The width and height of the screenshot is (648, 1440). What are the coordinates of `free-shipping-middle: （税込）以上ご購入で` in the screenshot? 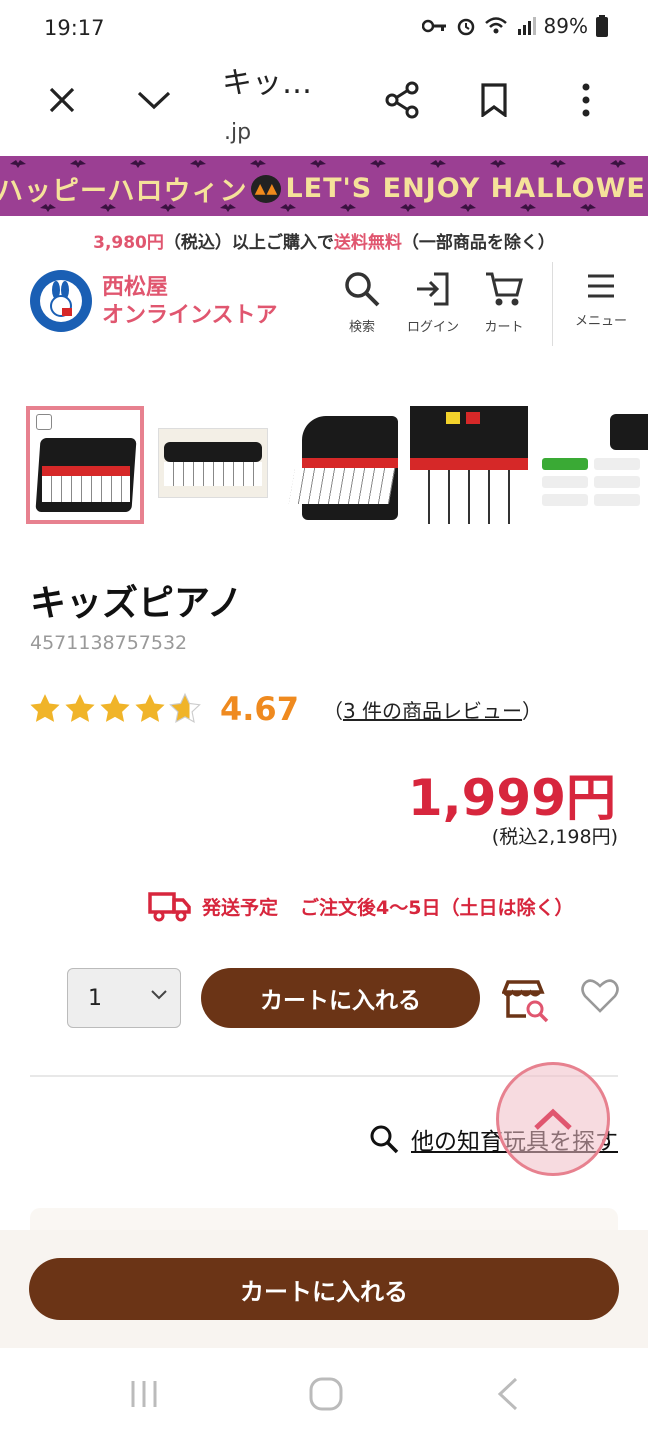 It's located at (248, 243).